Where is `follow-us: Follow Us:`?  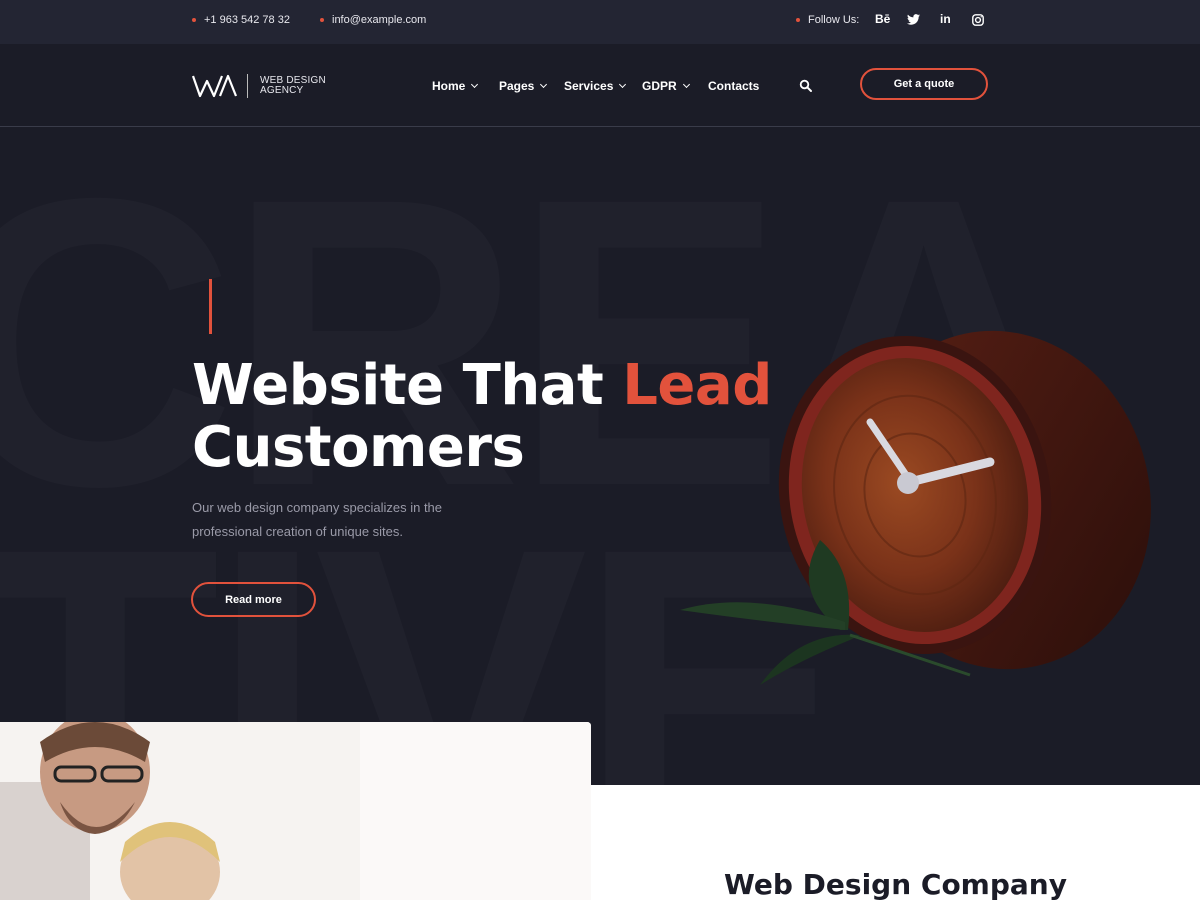 follow-us: Follow Us: is located at coordinates (827, 20).